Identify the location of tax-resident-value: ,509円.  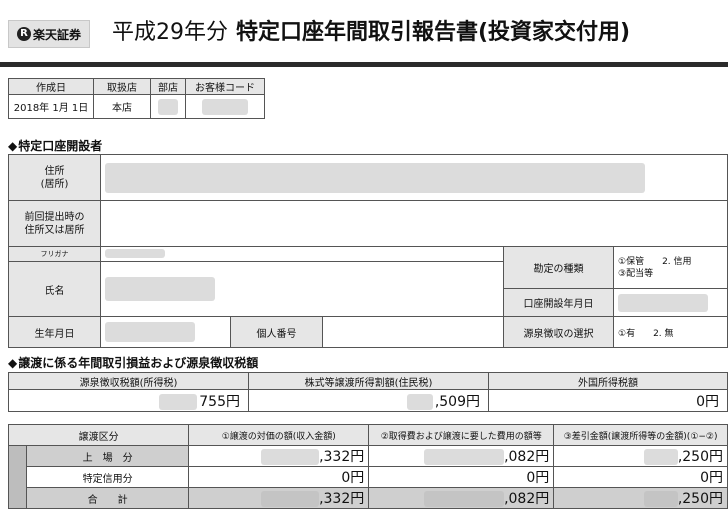
(368, 400).